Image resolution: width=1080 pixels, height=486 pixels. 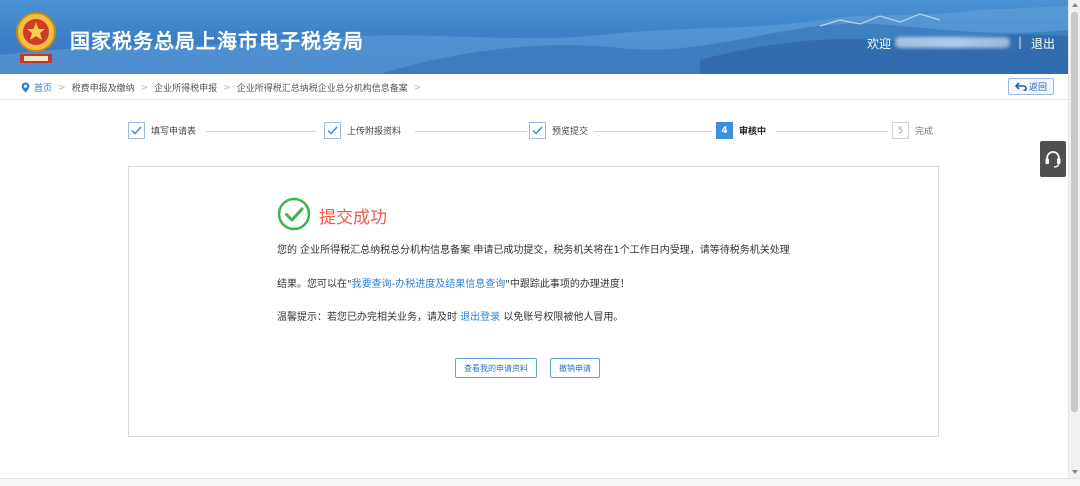 I want to click on site-title: 国家税务总局上海市电子税务局, so click(x=217, y=41).